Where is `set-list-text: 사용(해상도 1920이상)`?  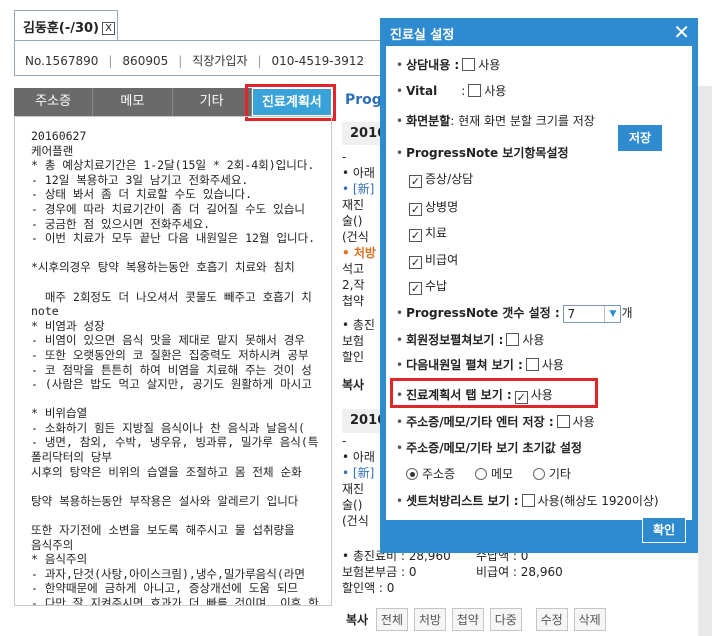
set-list-text: 사용(해상도 1920이상) is located at coordinates (598, 501).